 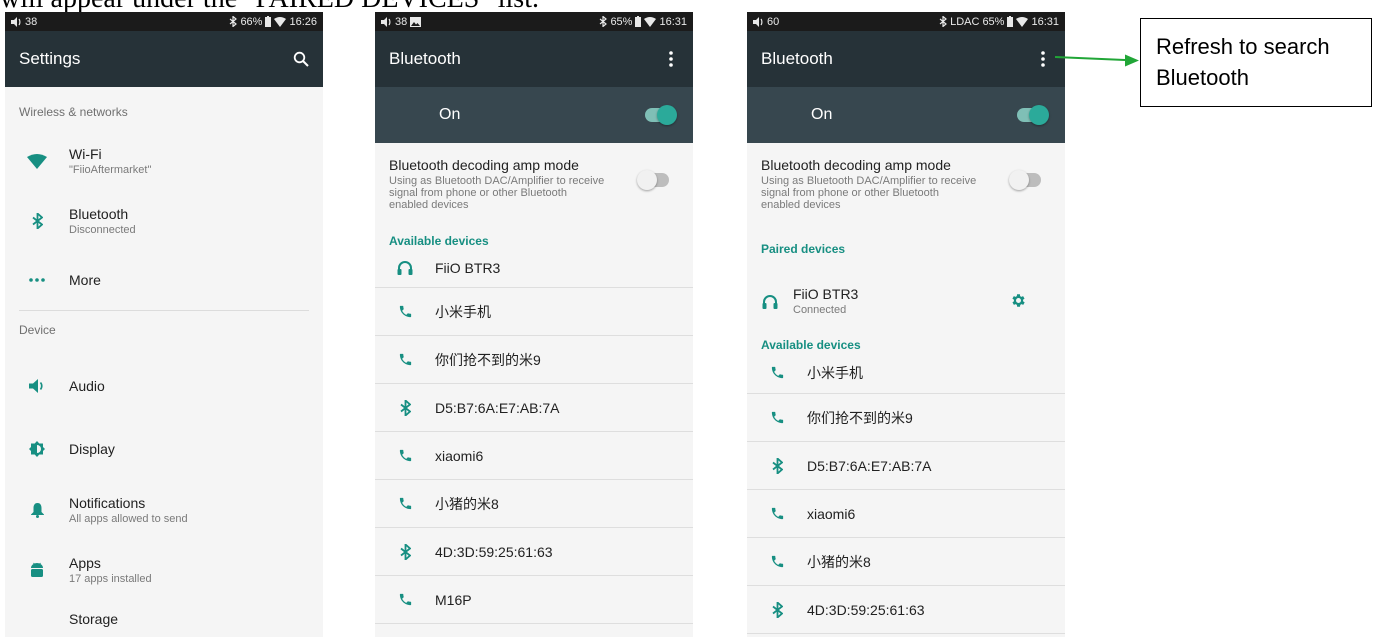 What do you see at coordinates (797, 58) in the screenshot?
I see `page-title: Bluetooth` at bounding box center [797, 58].